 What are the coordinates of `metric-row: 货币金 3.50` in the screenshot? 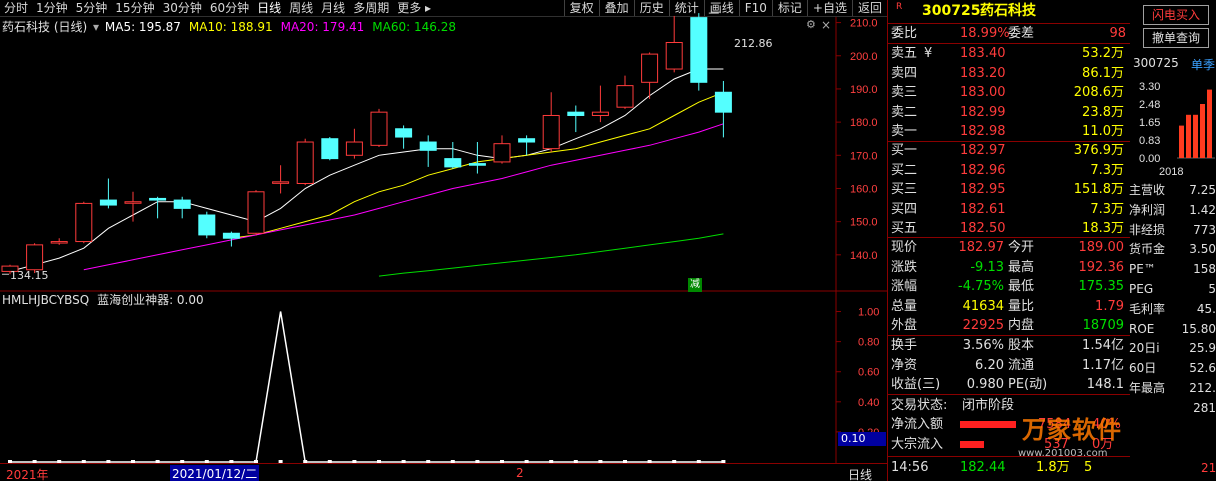 It's located at (1172, 249).